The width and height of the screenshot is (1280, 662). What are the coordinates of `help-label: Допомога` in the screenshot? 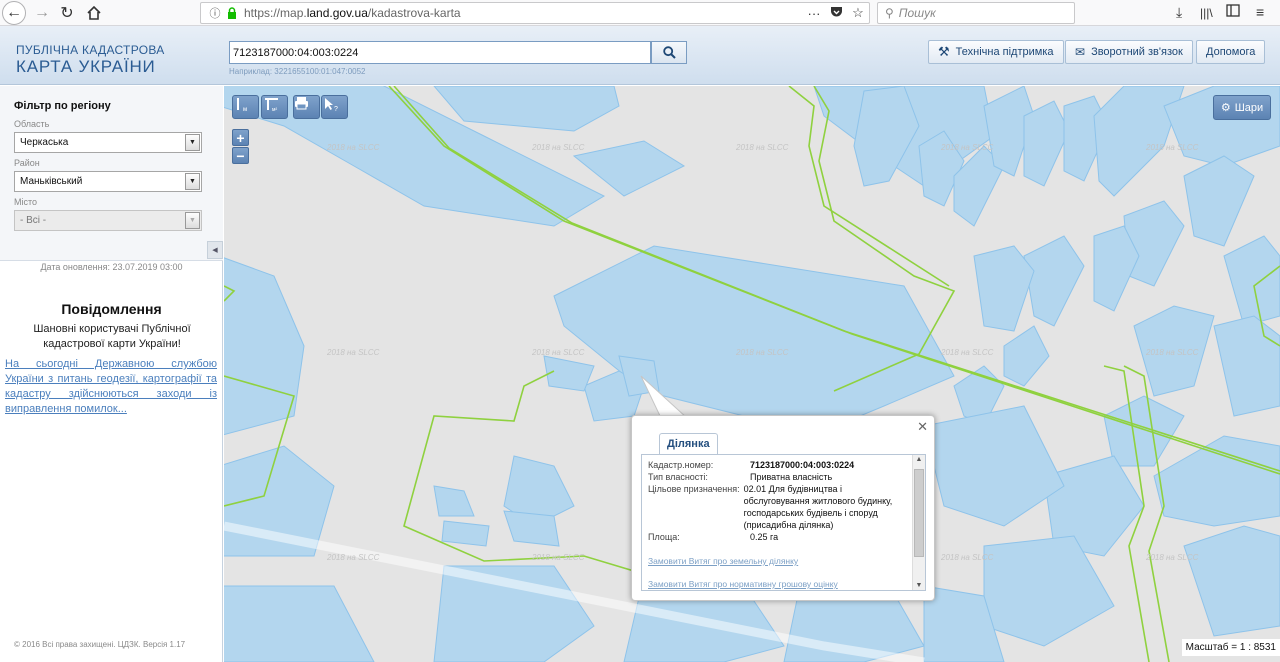 It's located at (1231, 52).